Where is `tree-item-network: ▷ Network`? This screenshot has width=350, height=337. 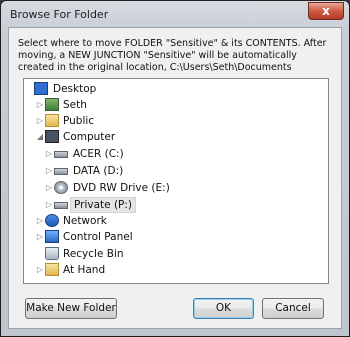 tree-item-network: ▷ Network is located at coordinates (176, 221).